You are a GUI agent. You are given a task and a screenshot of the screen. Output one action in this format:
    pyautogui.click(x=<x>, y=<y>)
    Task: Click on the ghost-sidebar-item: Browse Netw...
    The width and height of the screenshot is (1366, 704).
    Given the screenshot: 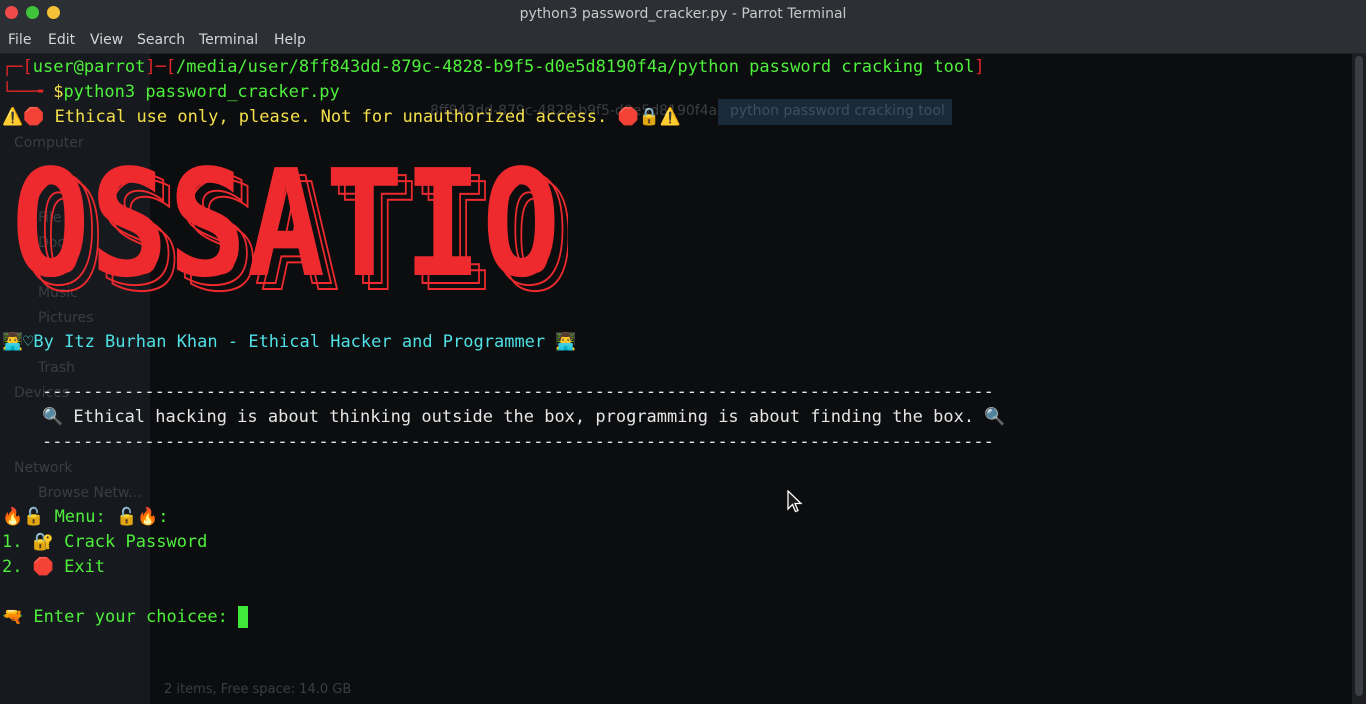 What is the action you would take?
    pyautogui.click(x=90, y=493)
    